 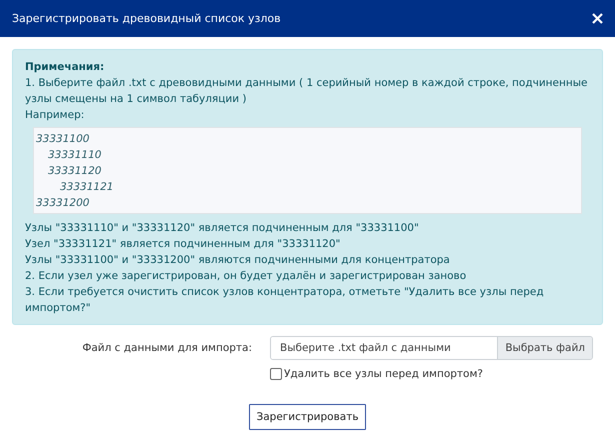 I want to click on register-button: Зарегистрировать, so click(x=307, y=417).